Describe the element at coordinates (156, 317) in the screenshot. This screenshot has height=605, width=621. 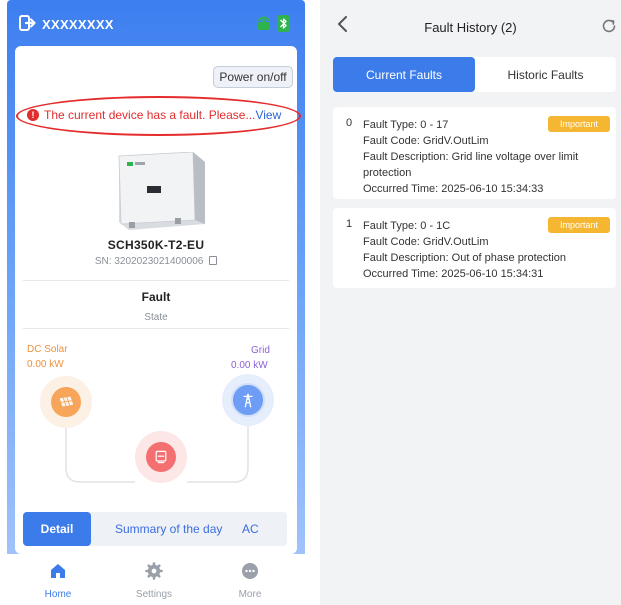
I see `device-state-label: State` at that location.